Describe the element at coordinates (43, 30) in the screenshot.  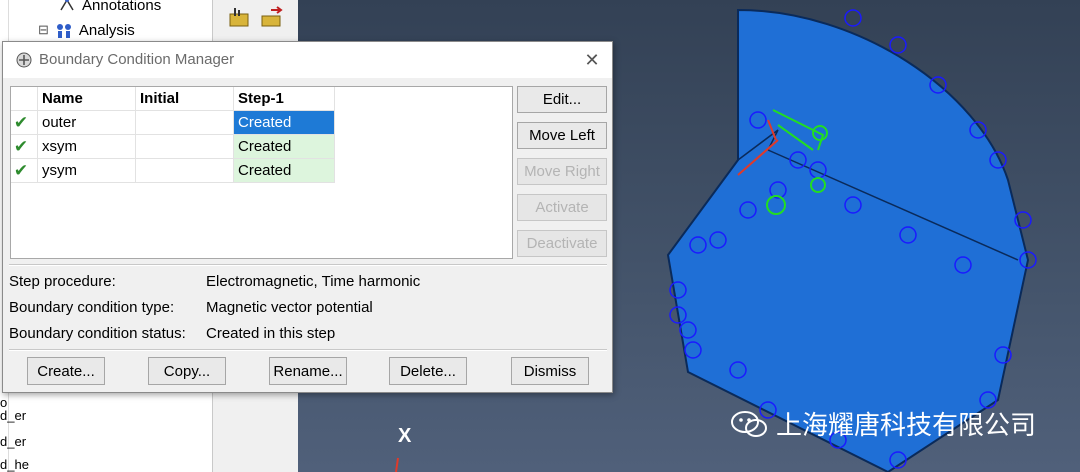
I see `collapse-icon: ⊟` at that location.